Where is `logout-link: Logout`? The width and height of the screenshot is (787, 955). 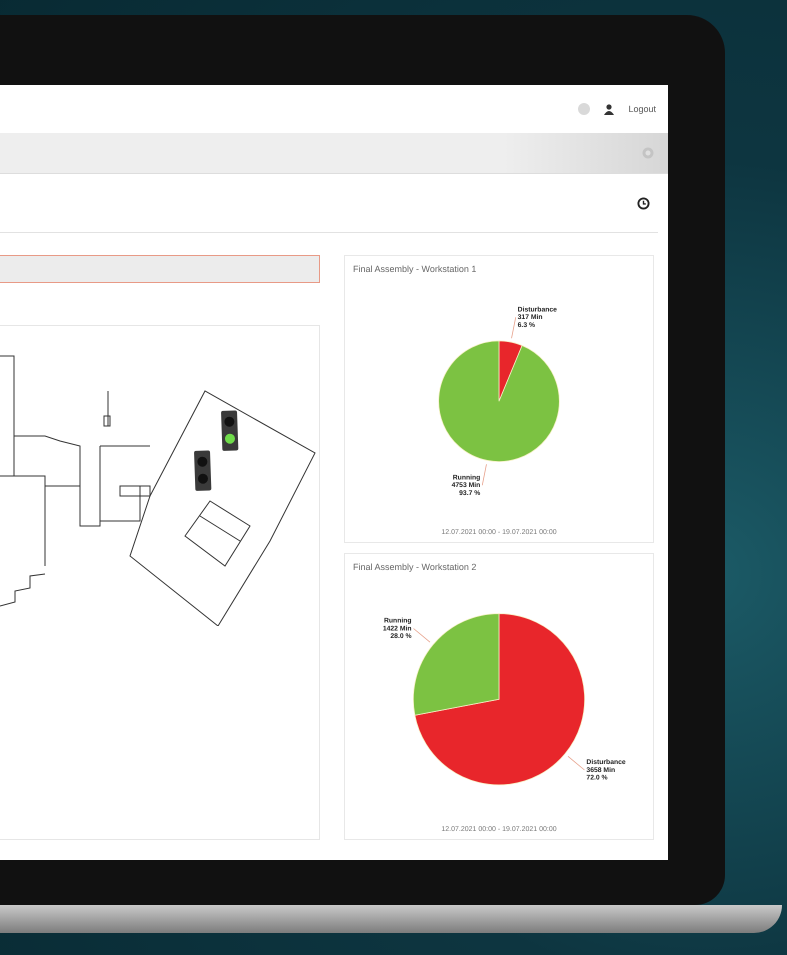
logout-link: Logout is located at coordinates (642, 109).